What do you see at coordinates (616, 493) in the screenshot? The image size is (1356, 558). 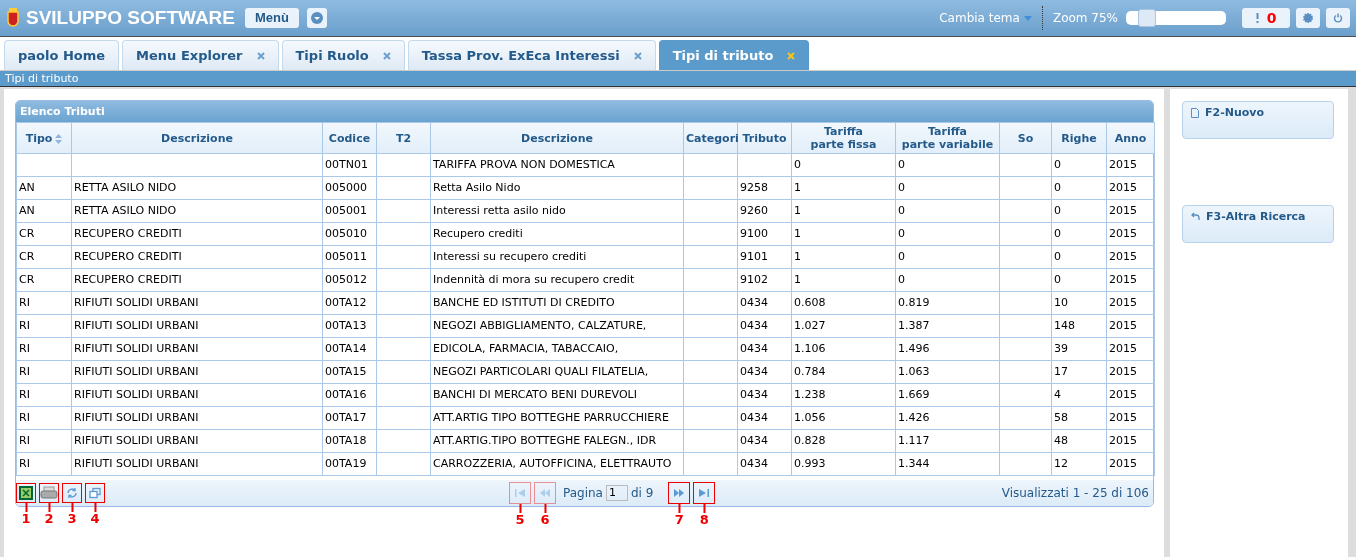 I see `page-field: 1` at bounding box center [616, 493].